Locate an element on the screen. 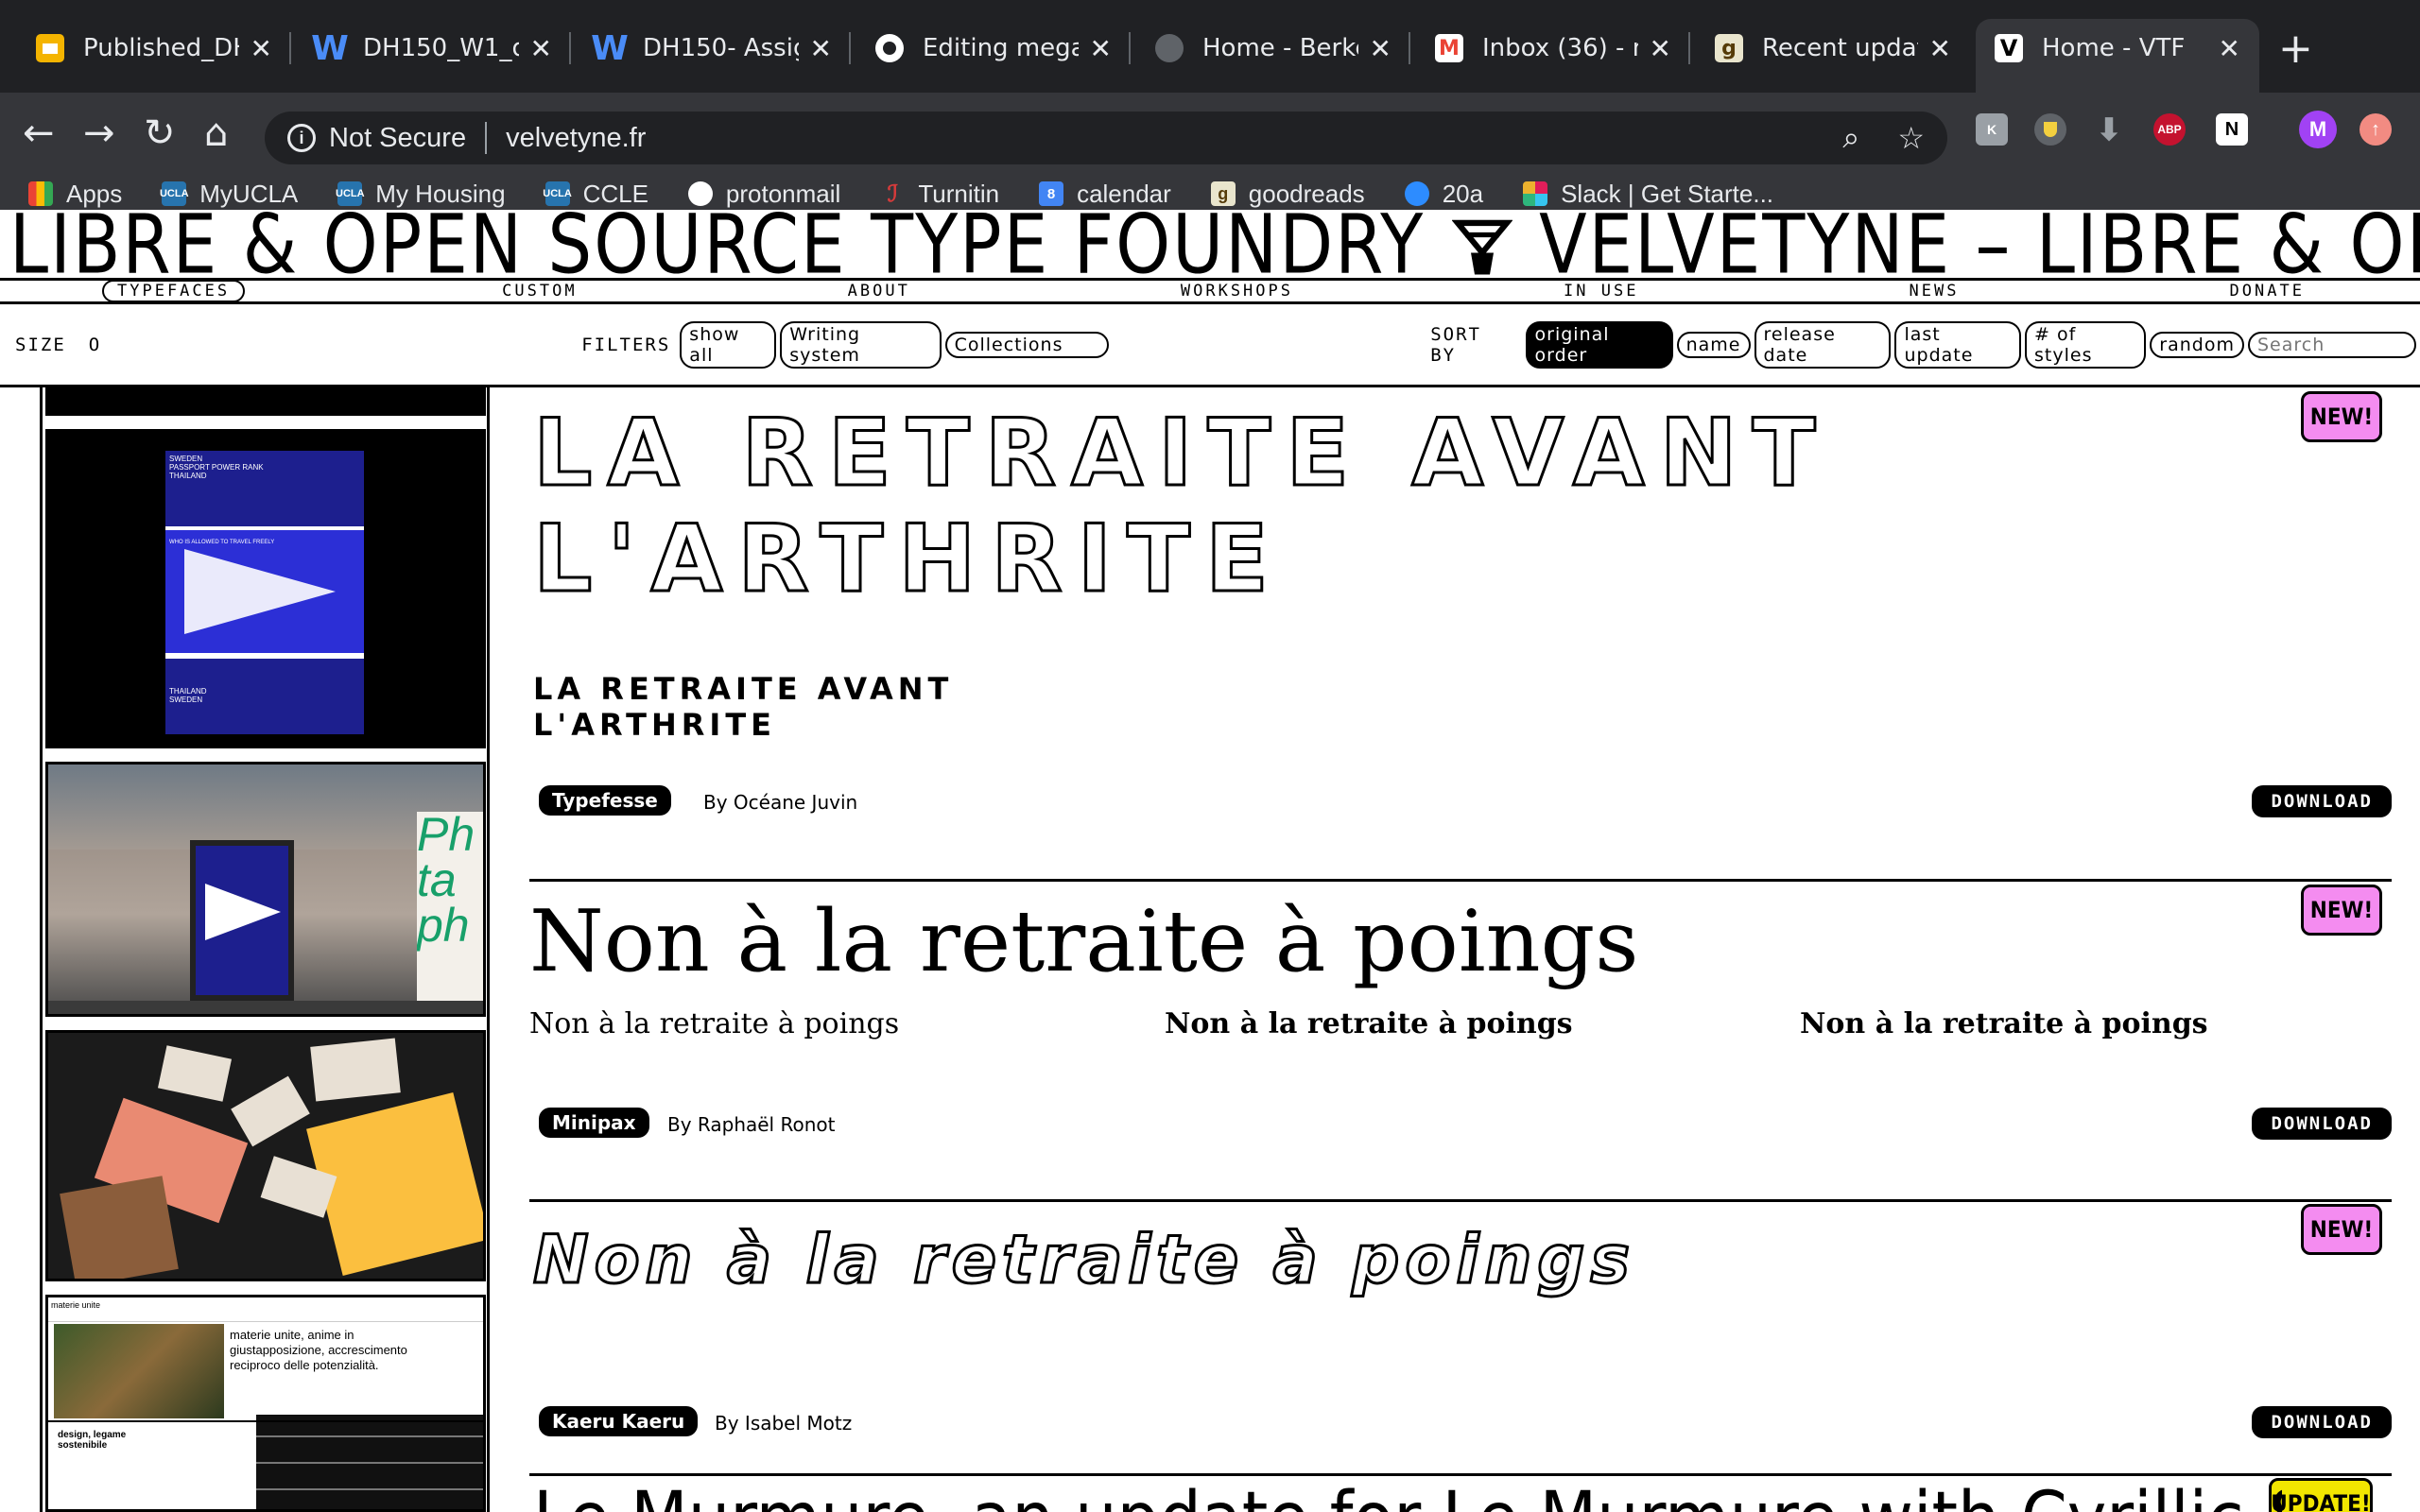 The width and height of the screenshot is (2420, 1512). bookmark-goodreads: g goodreads is located at coordinates (1288, 194).